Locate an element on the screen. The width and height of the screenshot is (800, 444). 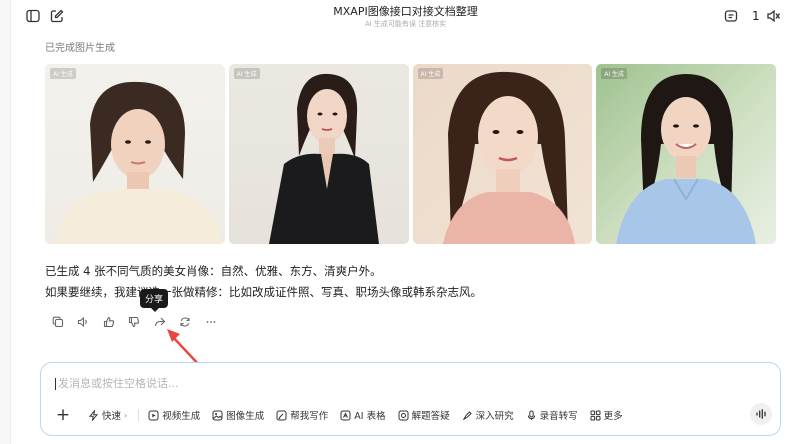
deep-research-button: 深入研究 is located at coordinates (488, 415).